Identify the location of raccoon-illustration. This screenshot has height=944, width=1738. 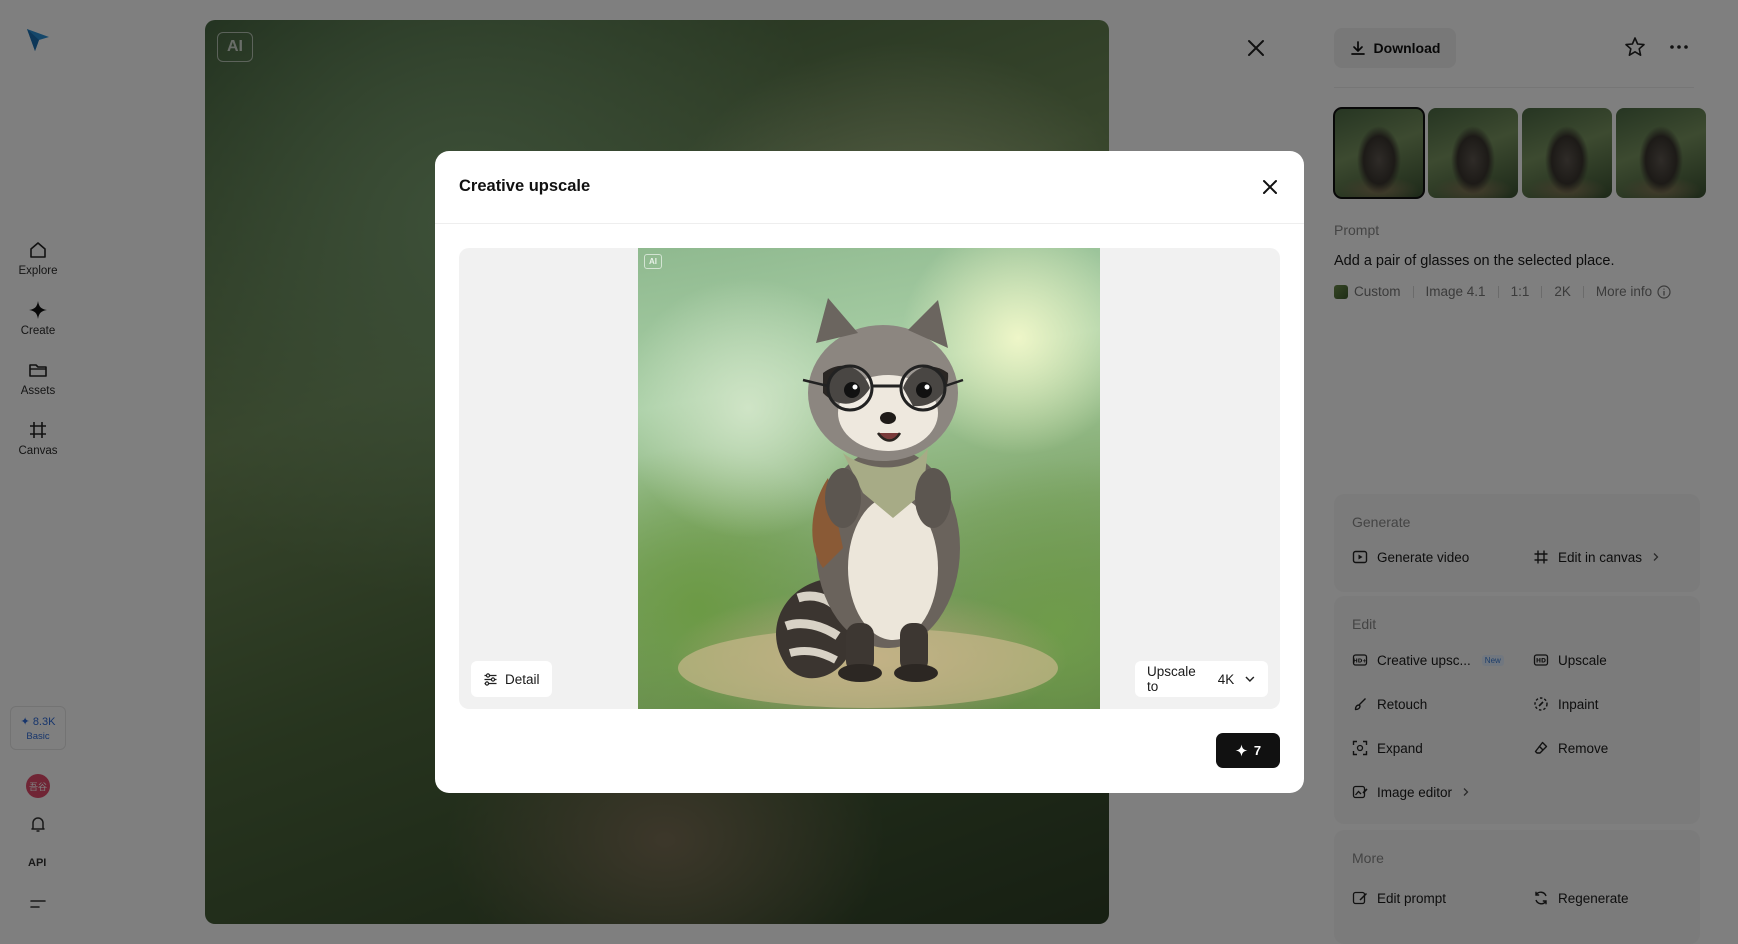
(868, 503).